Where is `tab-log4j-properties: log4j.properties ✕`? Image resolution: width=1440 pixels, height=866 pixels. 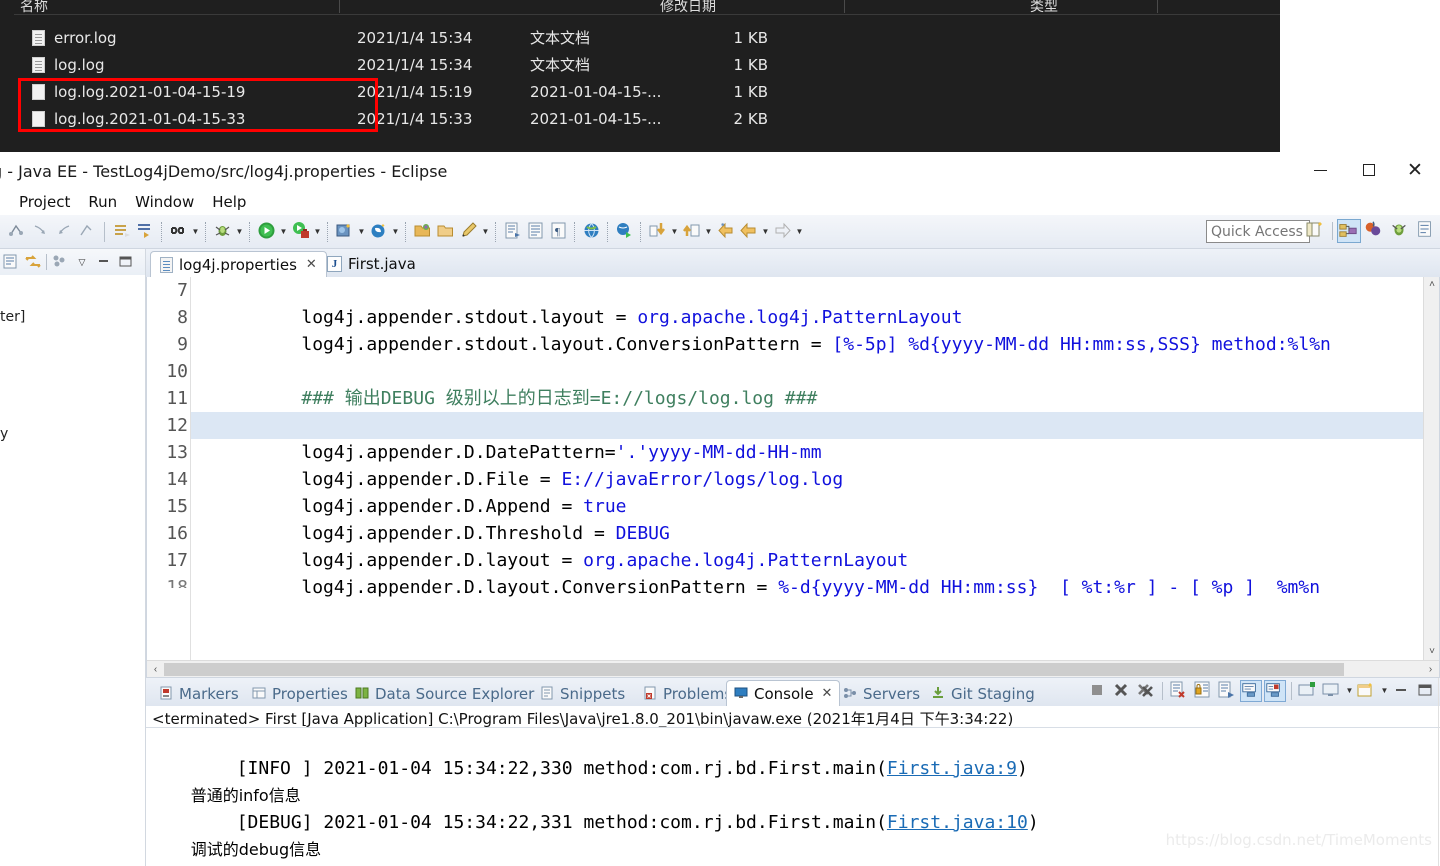 tab-log4j-properties: log4j.properties ✕ is located at coordinates (238, 264).